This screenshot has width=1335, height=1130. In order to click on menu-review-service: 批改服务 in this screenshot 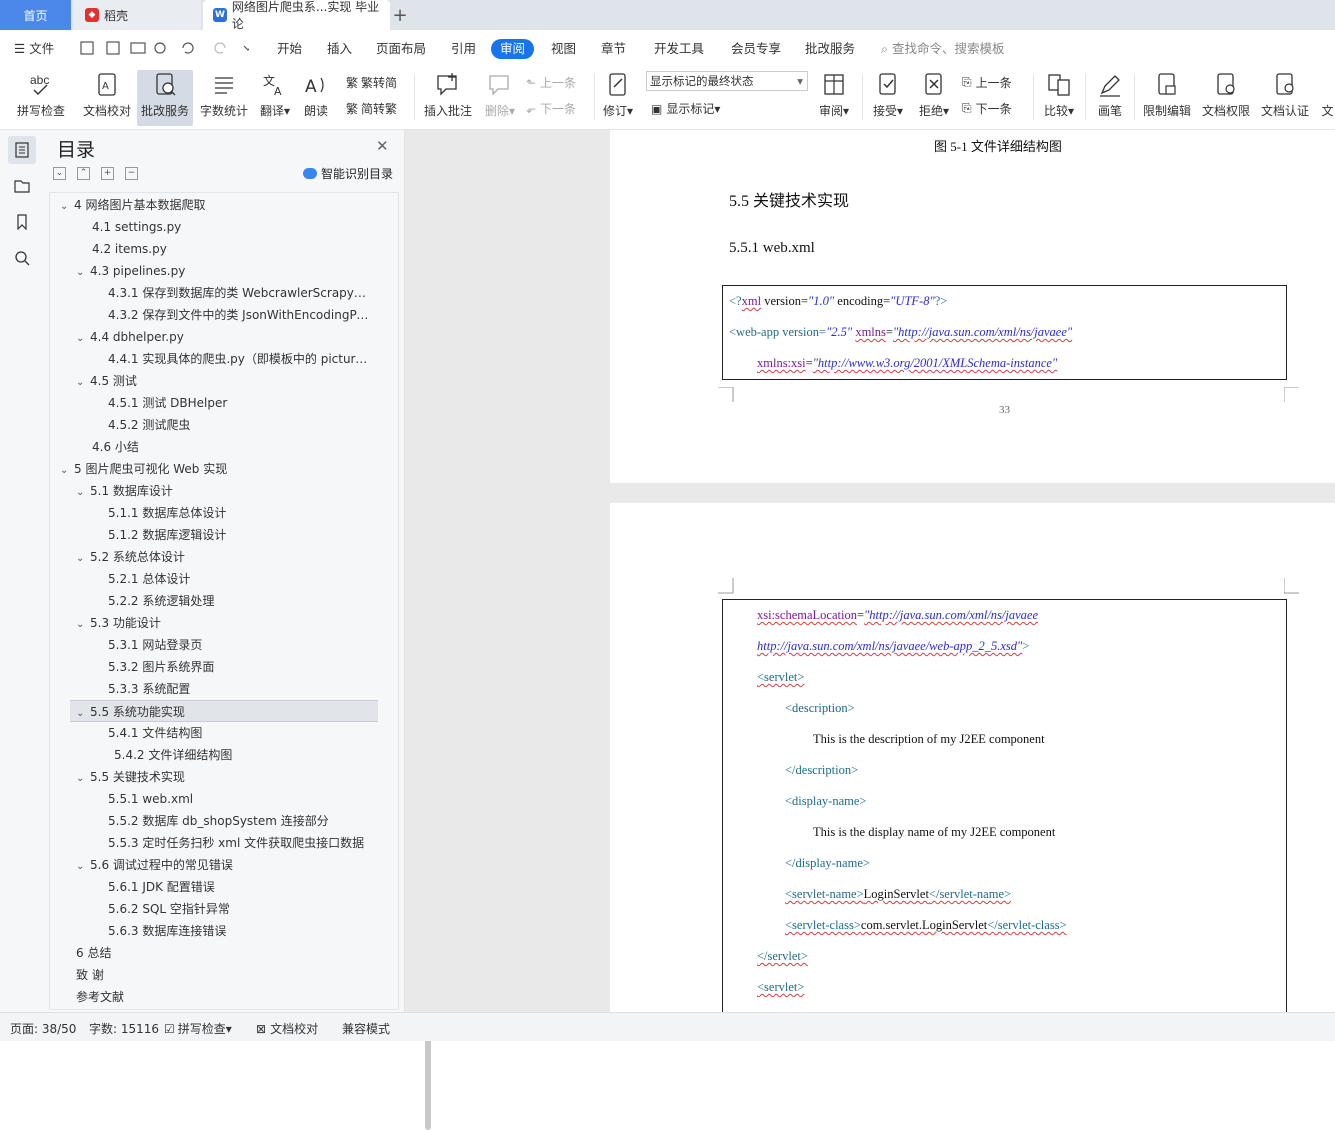, I will do `click(830, 49)`.